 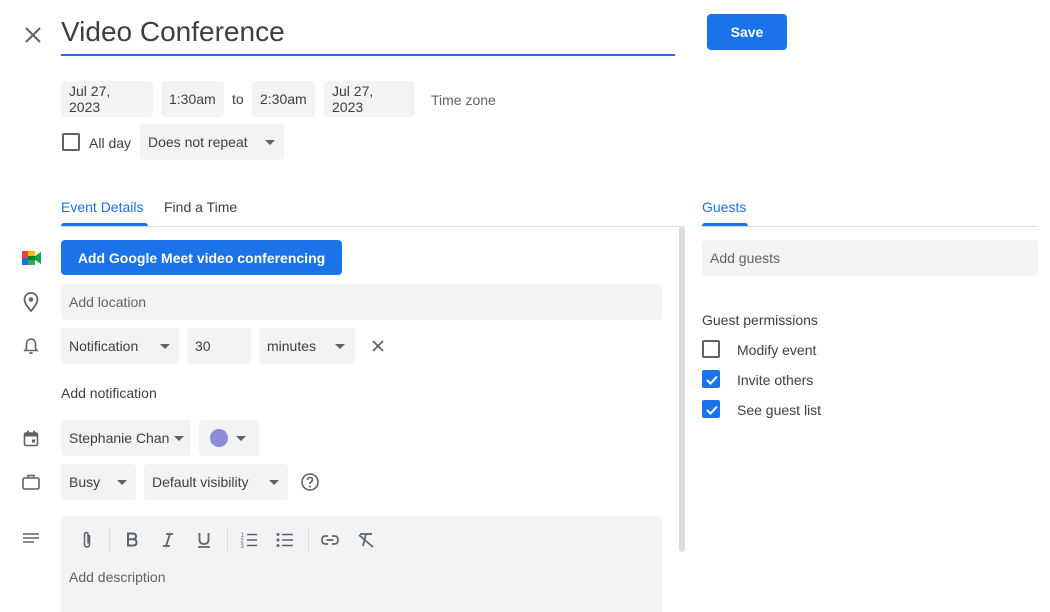 What do you see at coordinates (108, 302) in the screenshot?
I see `location-placeholder: Add location` at bounding box center [108, 302].